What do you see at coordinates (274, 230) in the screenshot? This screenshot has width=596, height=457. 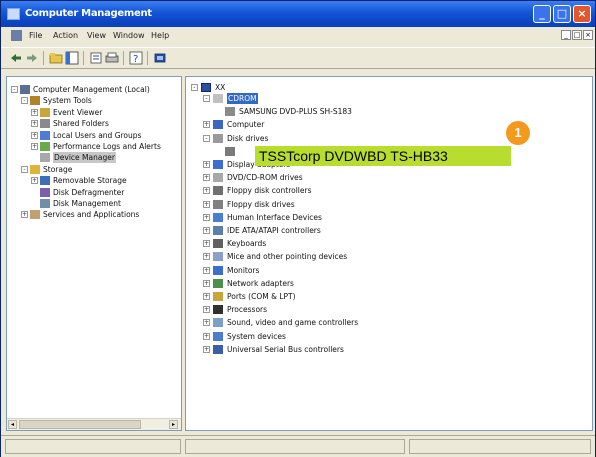 I see `device-tree-item-label: IDE ATA/ATAPI controllers` at bounding box center [274, 230].